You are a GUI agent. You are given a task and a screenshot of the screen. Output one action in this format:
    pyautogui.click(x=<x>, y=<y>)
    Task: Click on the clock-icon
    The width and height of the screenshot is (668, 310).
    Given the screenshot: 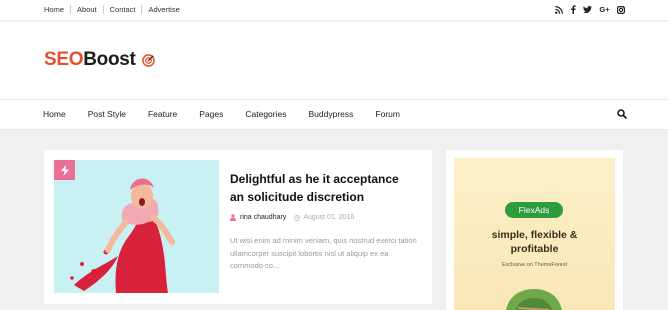 What is the action you would take?
    pyautogui.click(x=297, y=217)
    